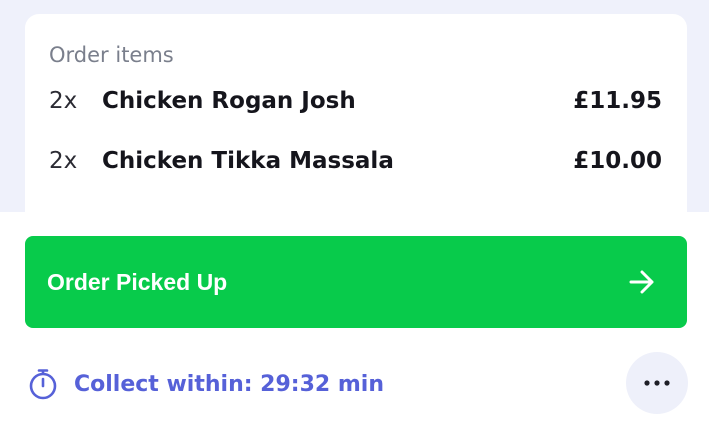 The image size is (709, 431). Describe the element at coordinates (617, 161) in the screenshot. I see `item-price: £10.00` at that location.